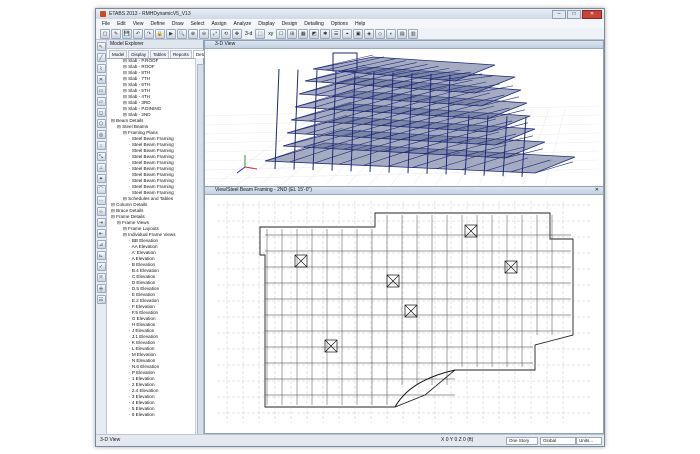  I want to click on tab-tables: Tables, so click(160, 54).